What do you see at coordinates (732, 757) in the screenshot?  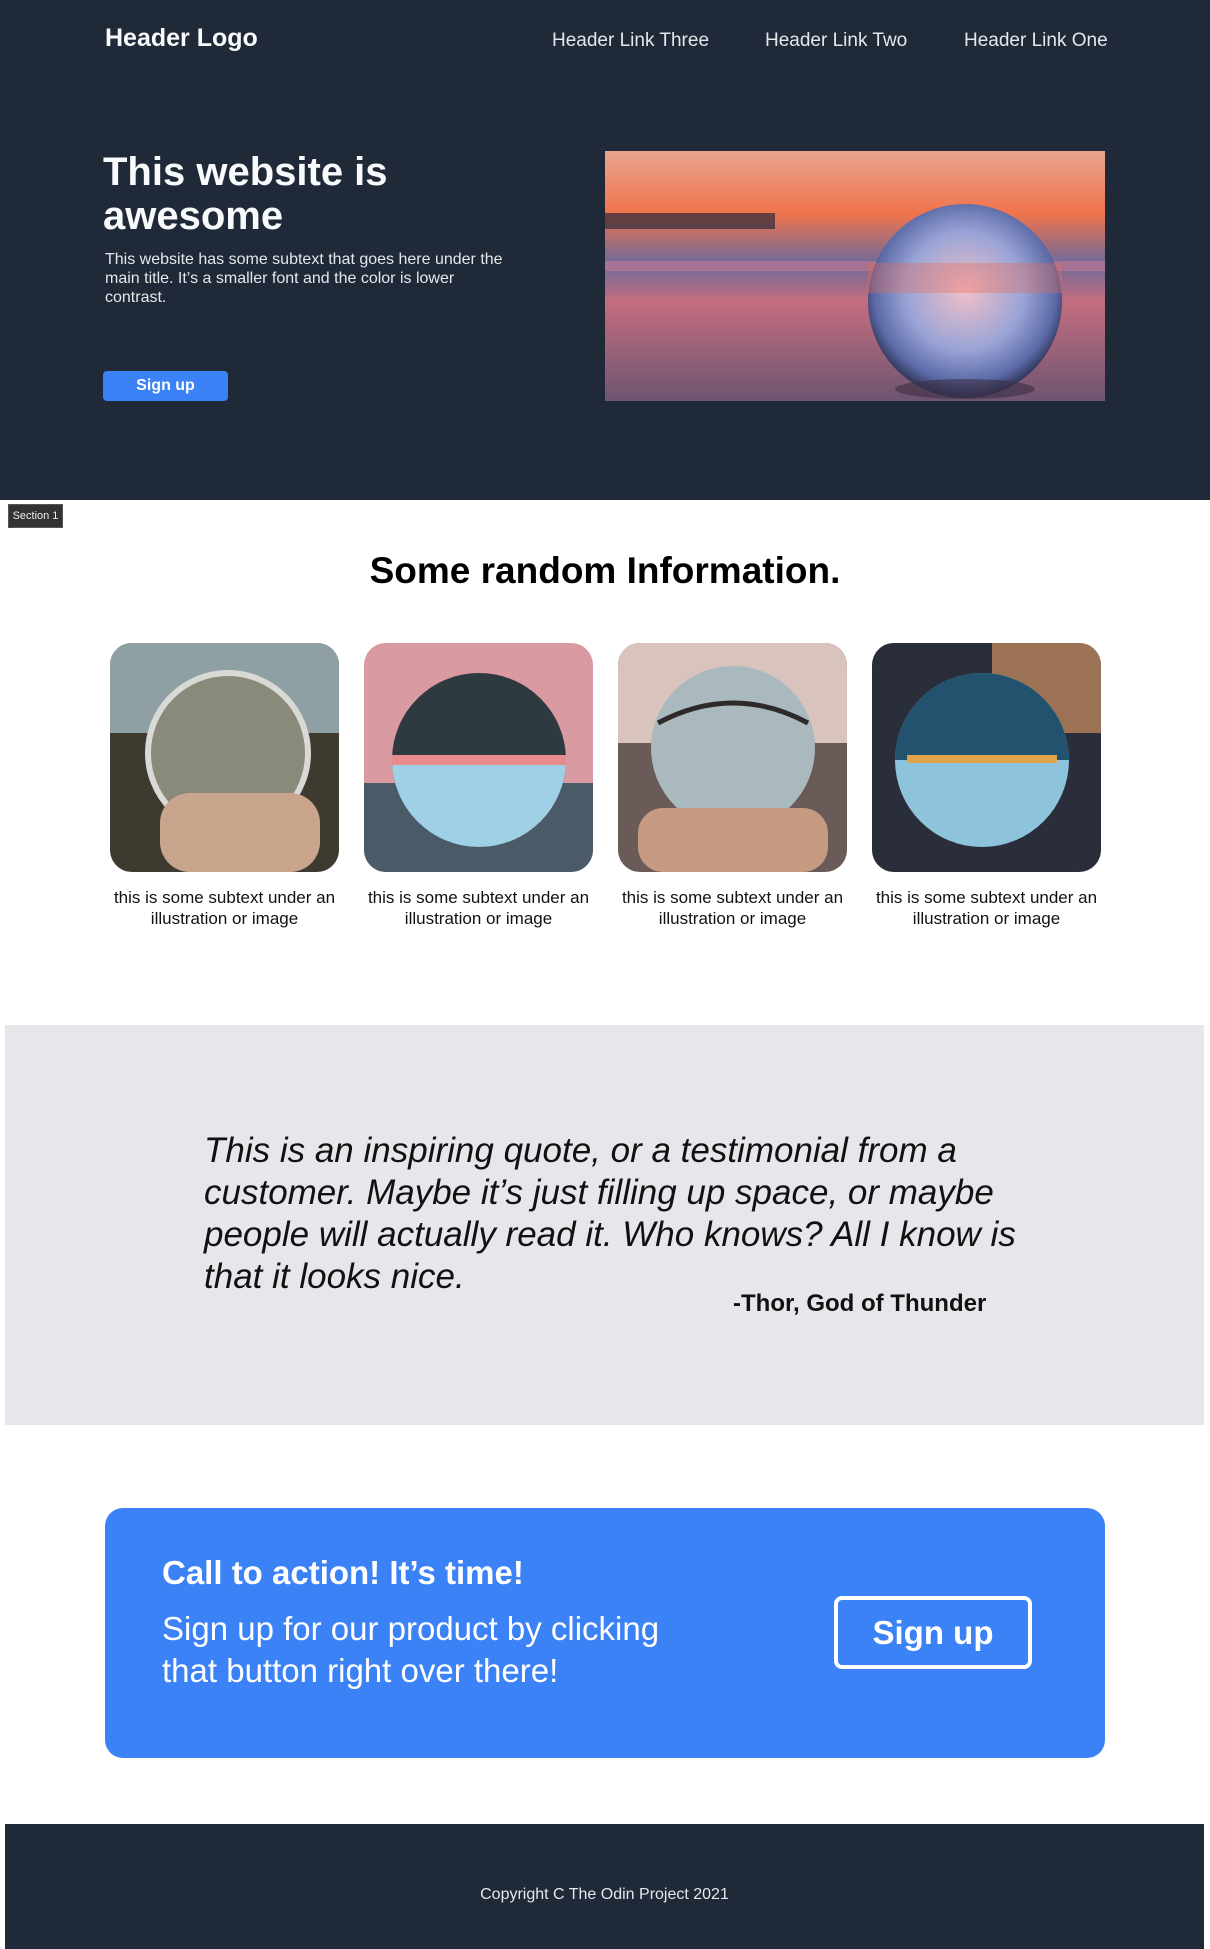 I see `card-image-branches` at bounding box center [732, 757].